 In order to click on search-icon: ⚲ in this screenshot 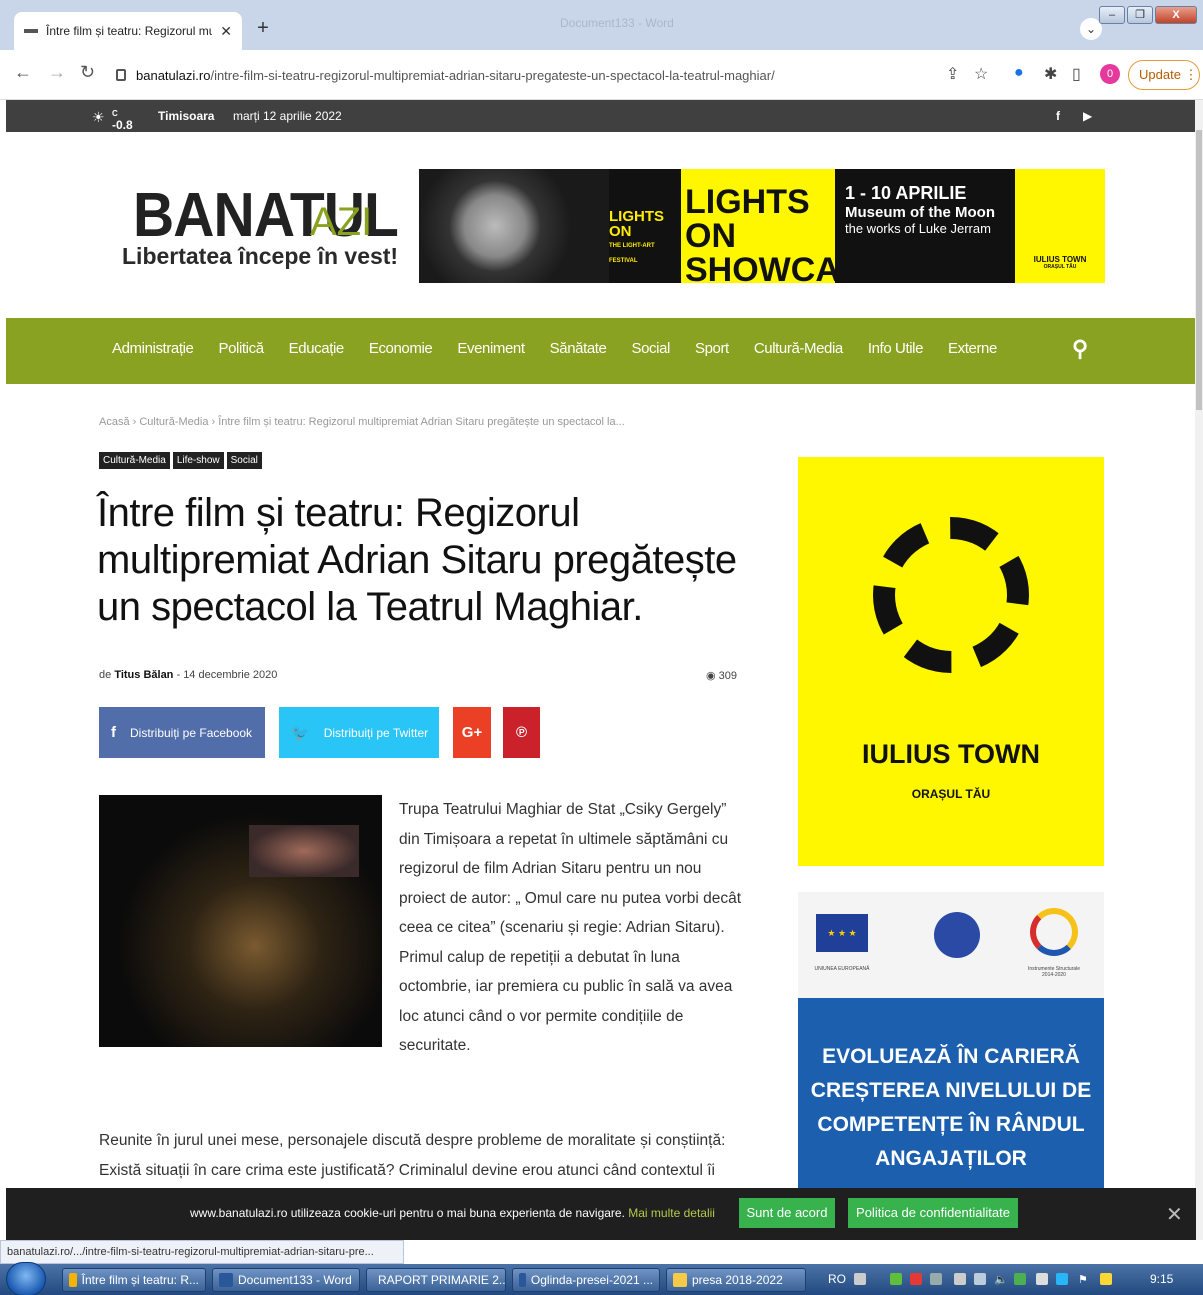, I will do `click(1080, 349)`.